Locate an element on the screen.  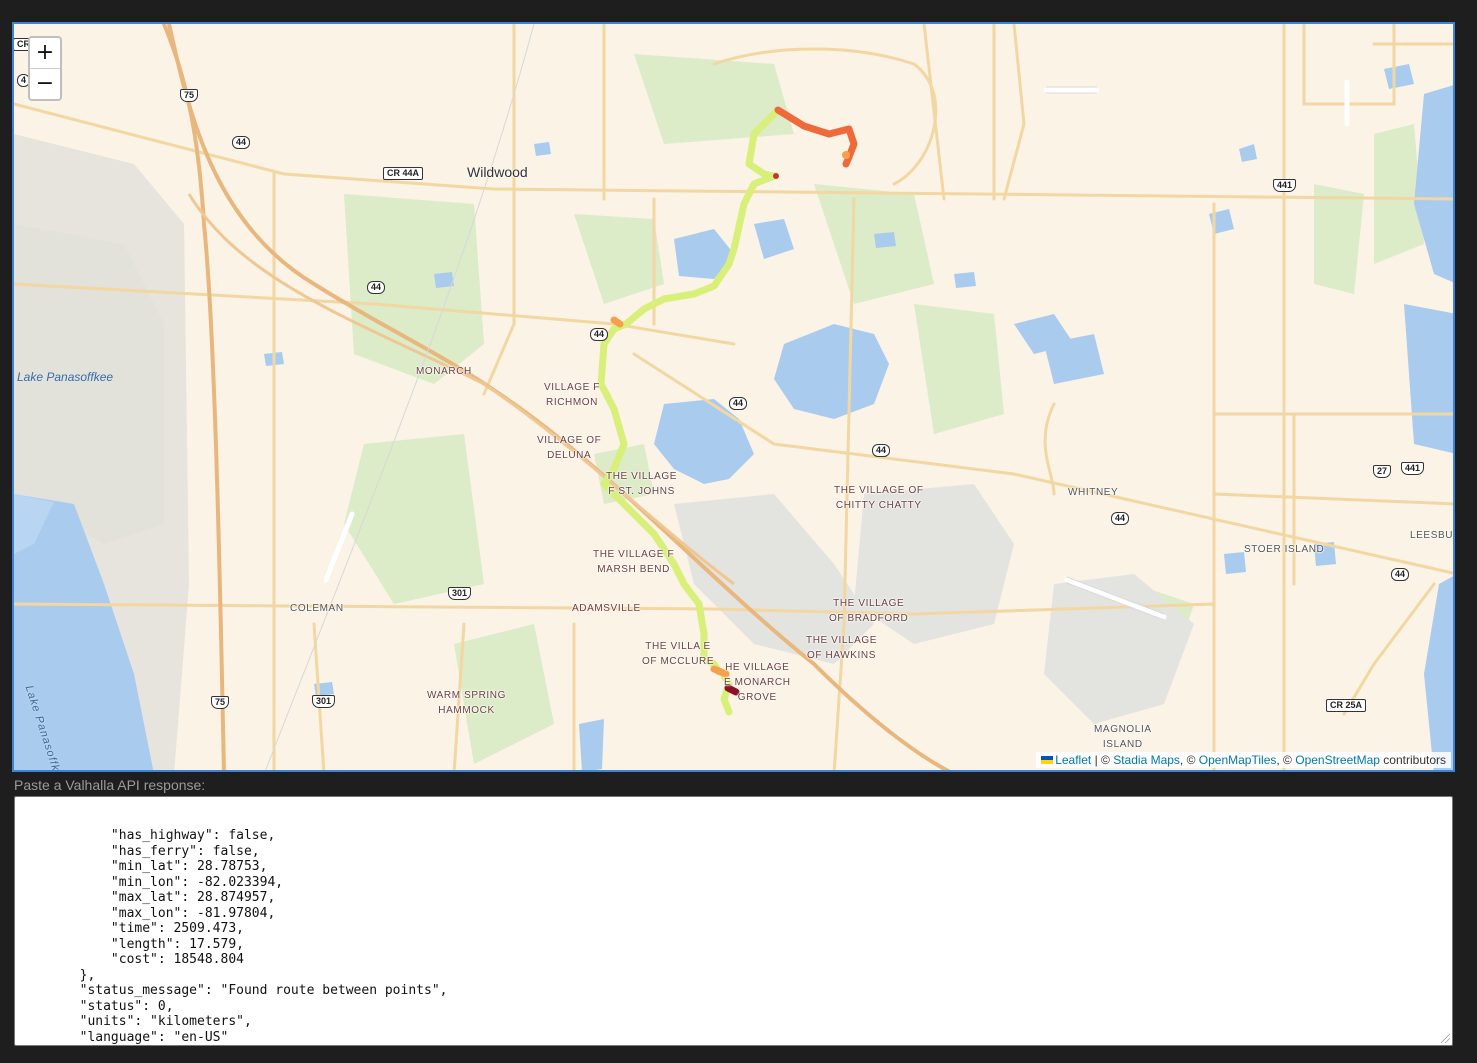
openstreetmap-link: OpenStreetMap is located at coordinates (1337, 760).